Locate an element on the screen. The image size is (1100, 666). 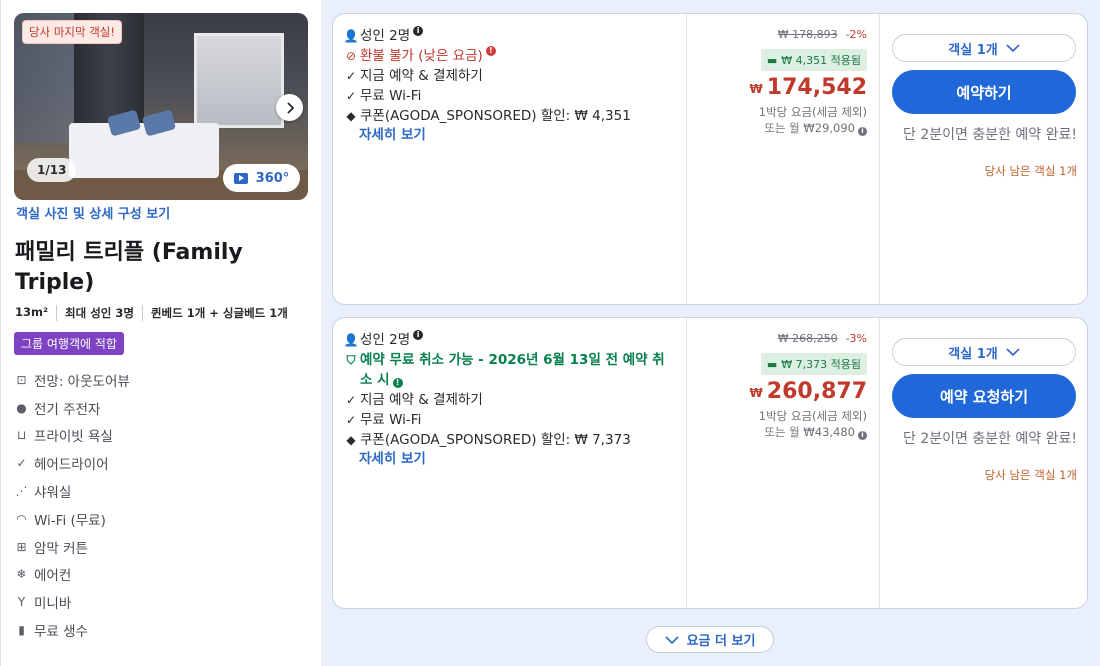
offer-actions: 객실 1개 예약하기 단 2분이면 충분한 예약 완료! 당사 남은 객실 1개 is located at coordinates (983, 159).